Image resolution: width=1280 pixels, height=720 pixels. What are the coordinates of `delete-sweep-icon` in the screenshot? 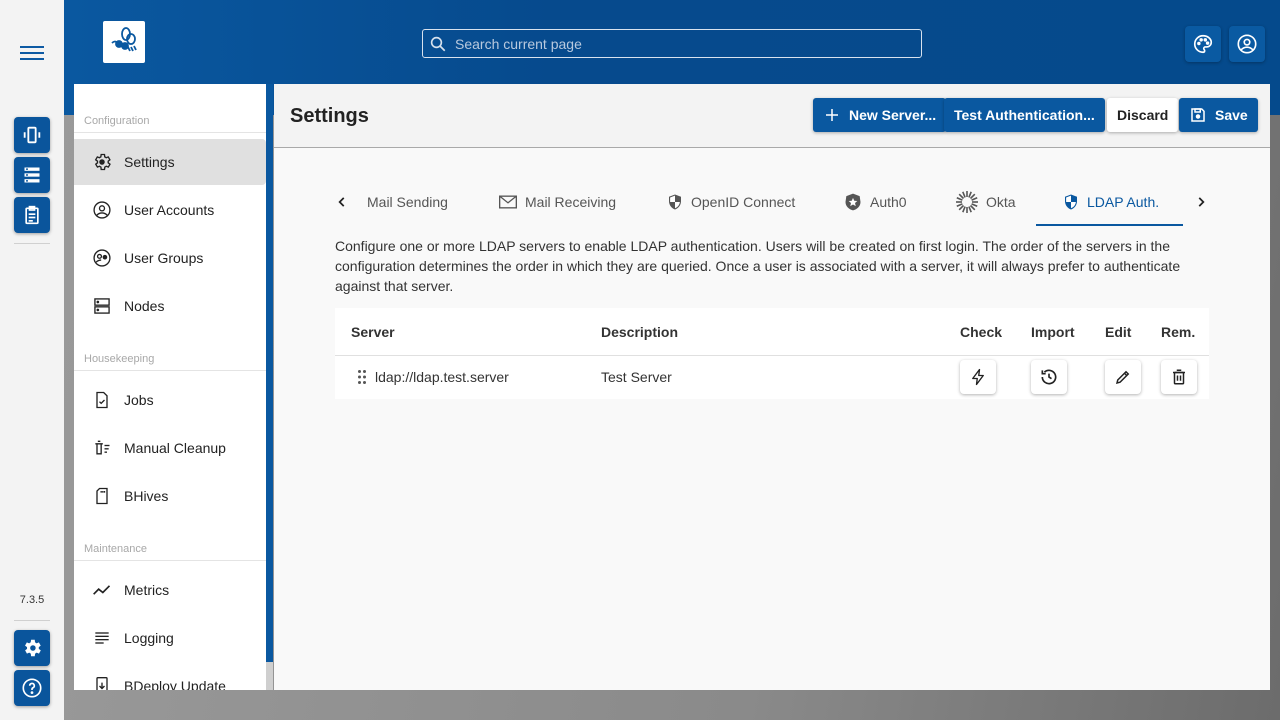 It's located at (102, 448).